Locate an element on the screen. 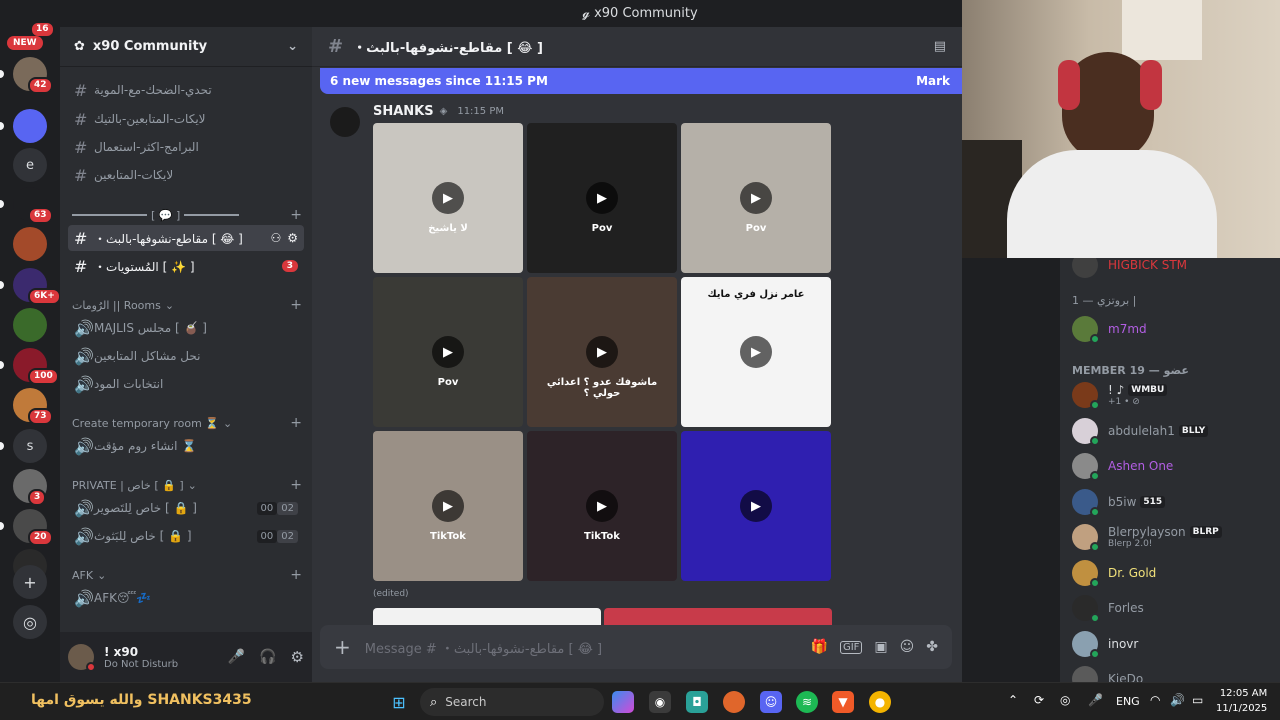  chrome-icon: ● is located at coordinates (880, 702).